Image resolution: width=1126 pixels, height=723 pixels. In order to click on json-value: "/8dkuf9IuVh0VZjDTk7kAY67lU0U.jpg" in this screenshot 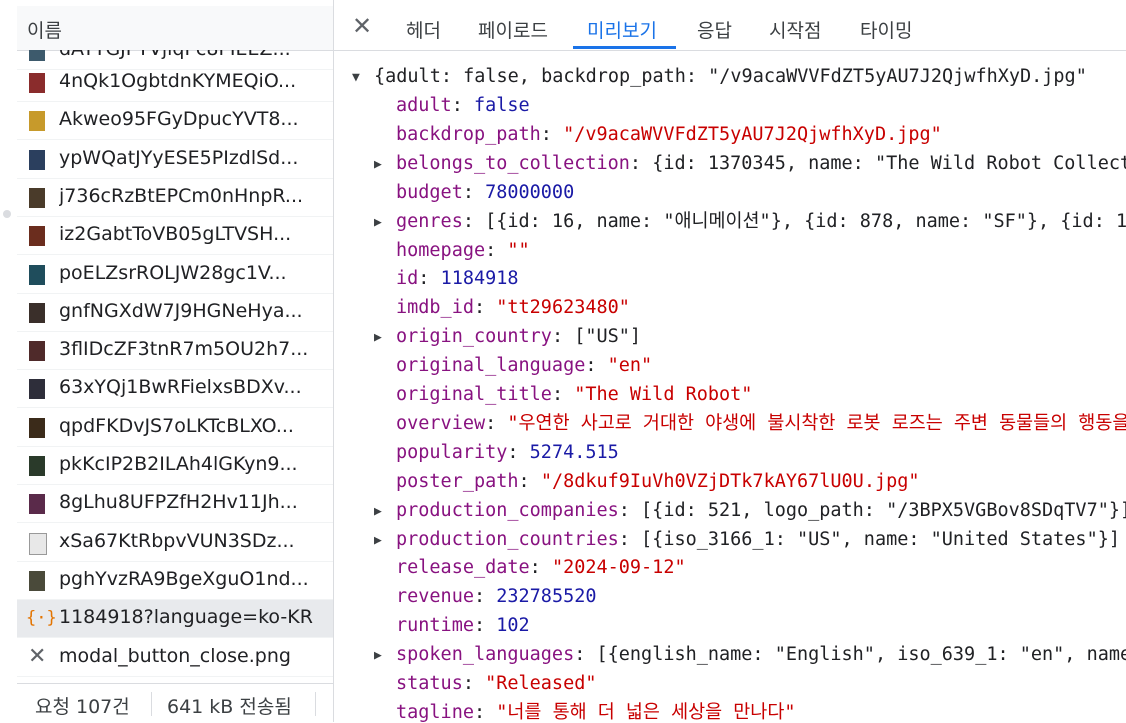, I will do `click(730, 481)`.